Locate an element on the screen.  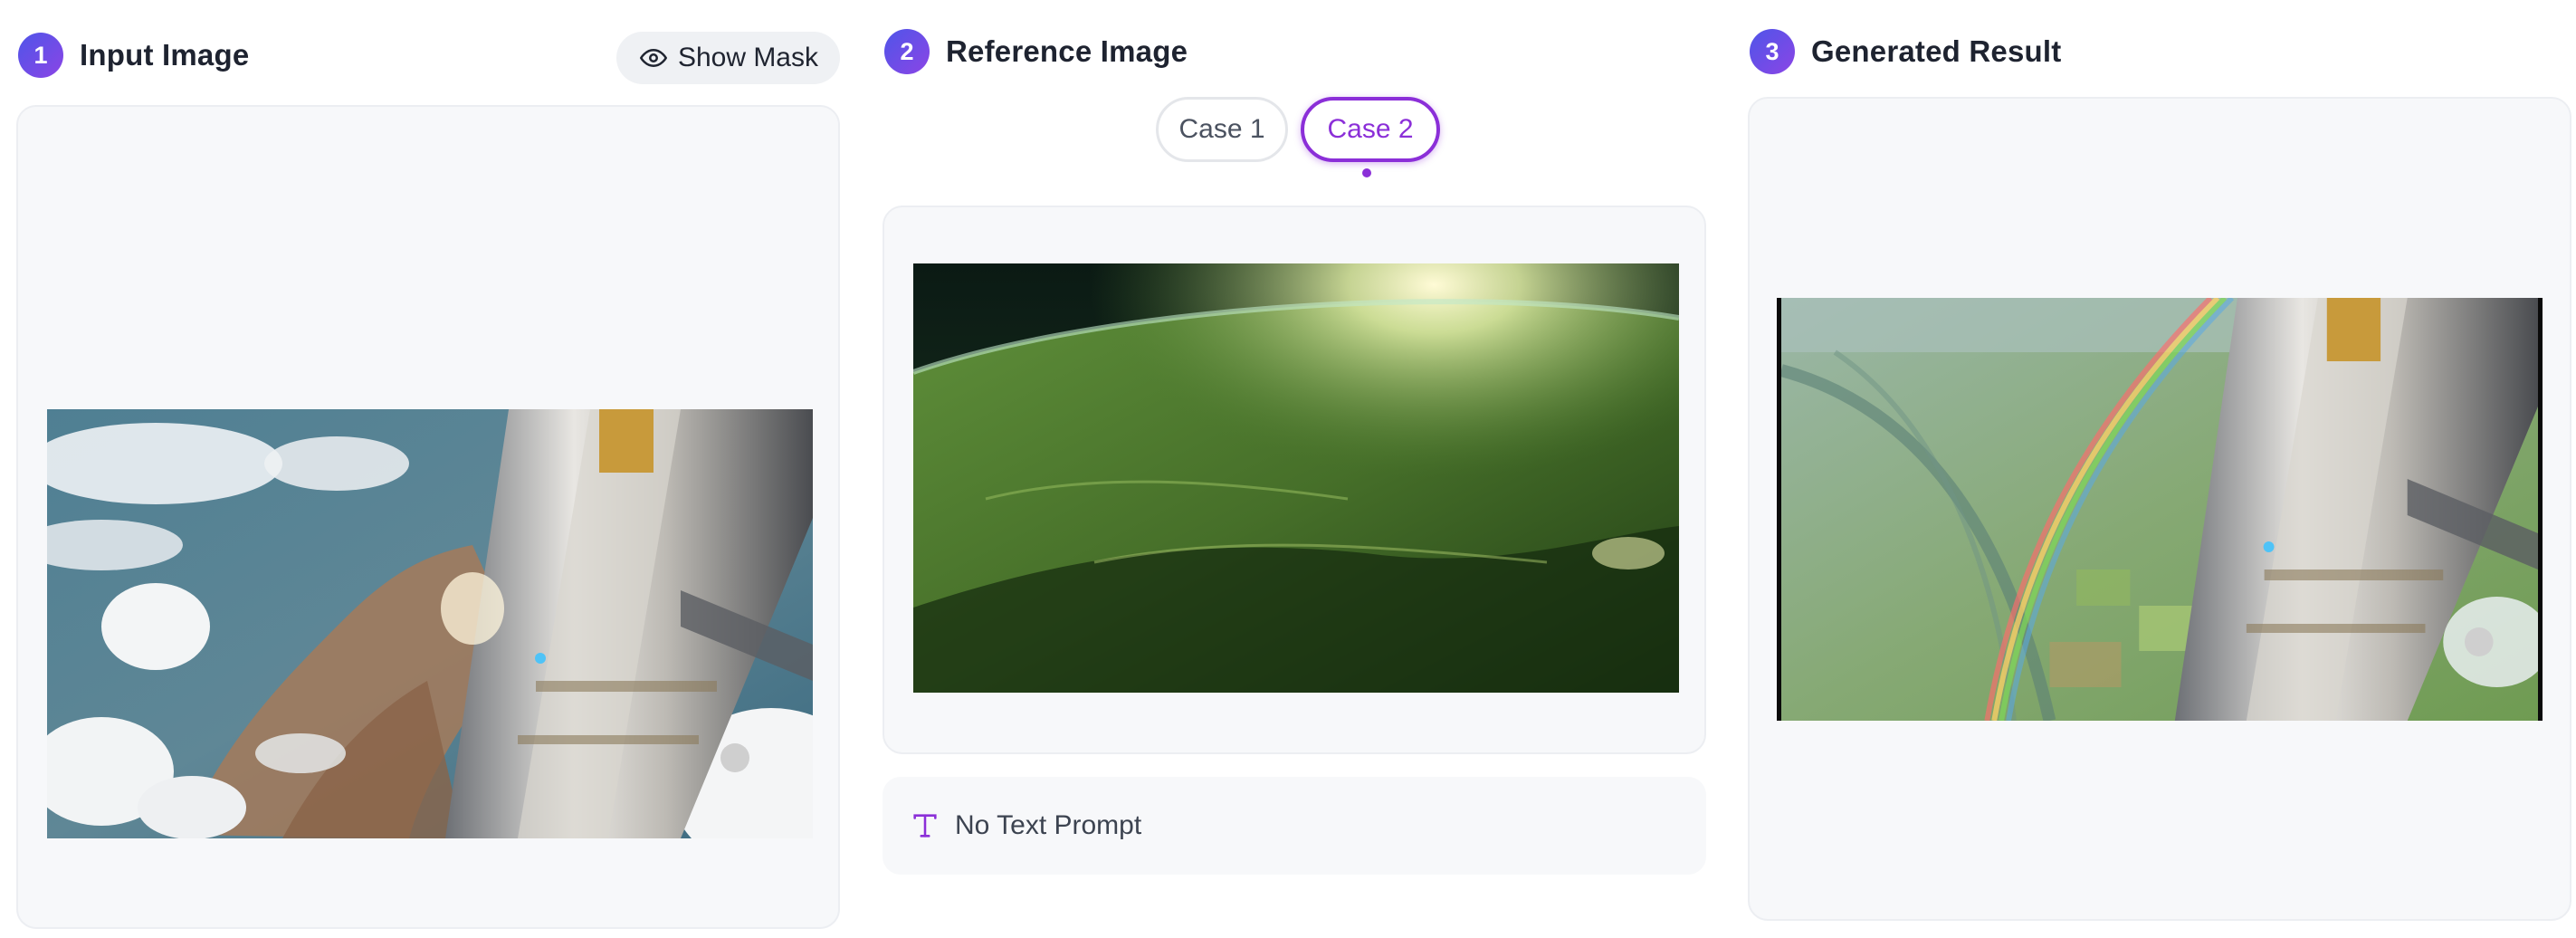
input-image is located at coordinates (430, 623).